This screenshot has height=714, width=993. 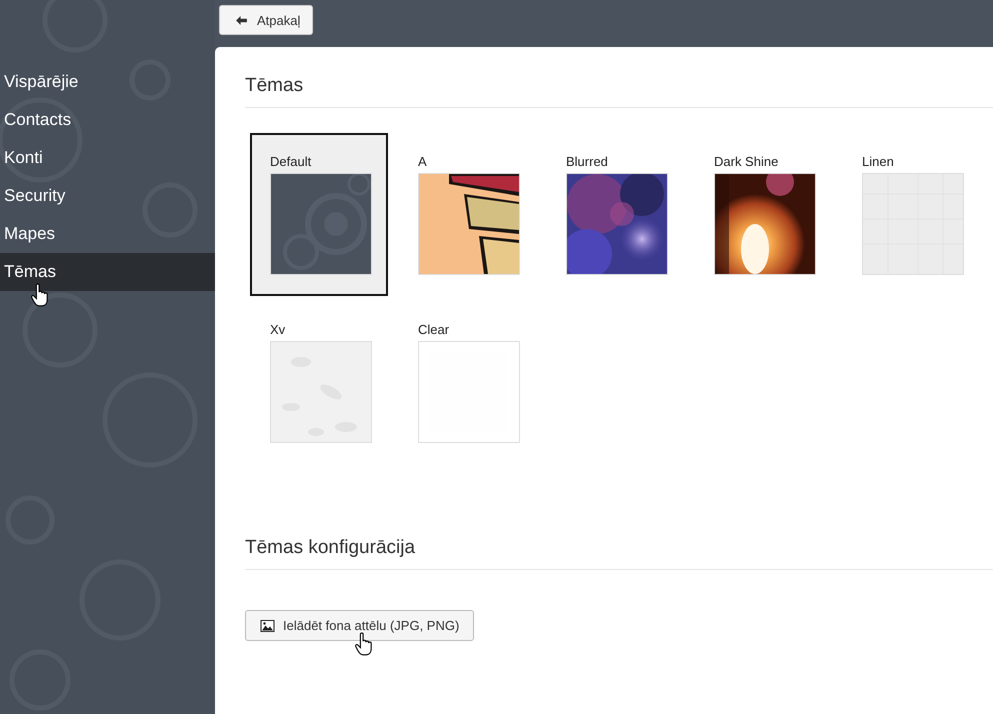 What do you see at coordinates (359, 625) in the screenshot?
I see `upload-button: Ielādēt fona attēlu (JPG, PNG)` at bounding box center [359, 625].